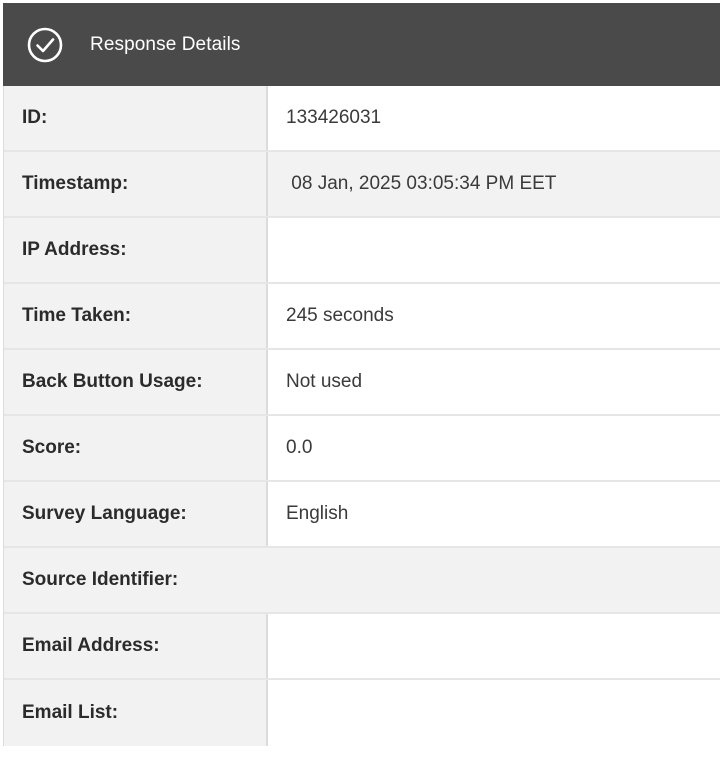  Describe the element at coordinates (494, 382) in the screenshot. I see `row-value: Not used` at that location.